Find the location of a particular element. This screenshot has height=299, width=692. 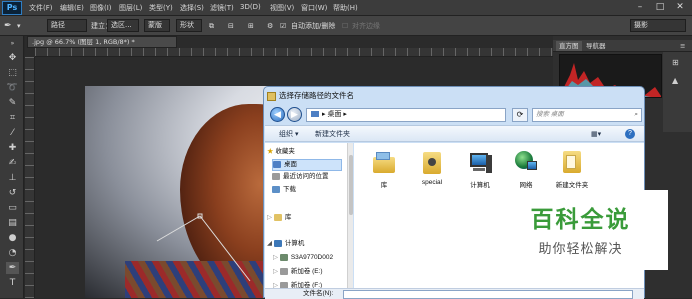

eraser-tool-icon: ▭ is located at coordinates (12, 208).